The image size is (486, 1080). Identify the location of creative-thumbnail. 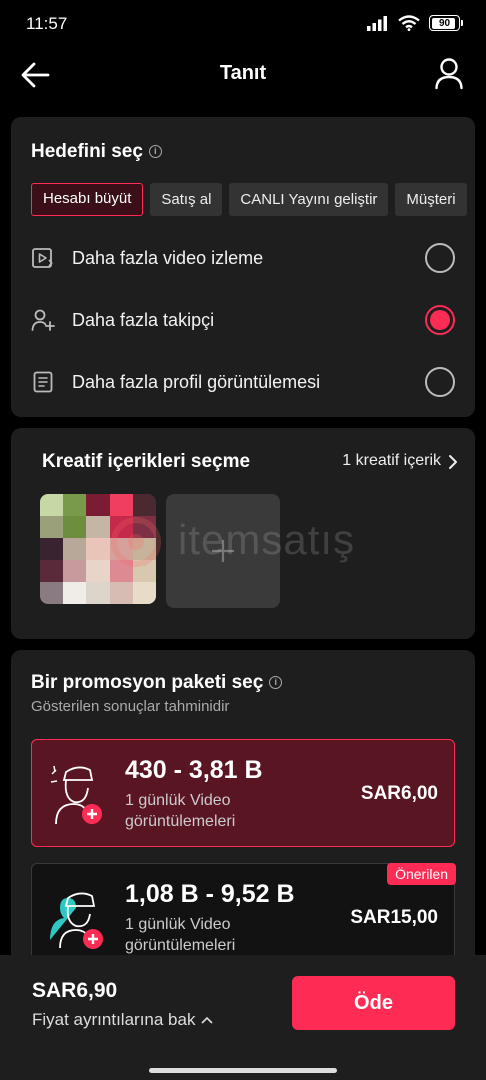
(98, 549).